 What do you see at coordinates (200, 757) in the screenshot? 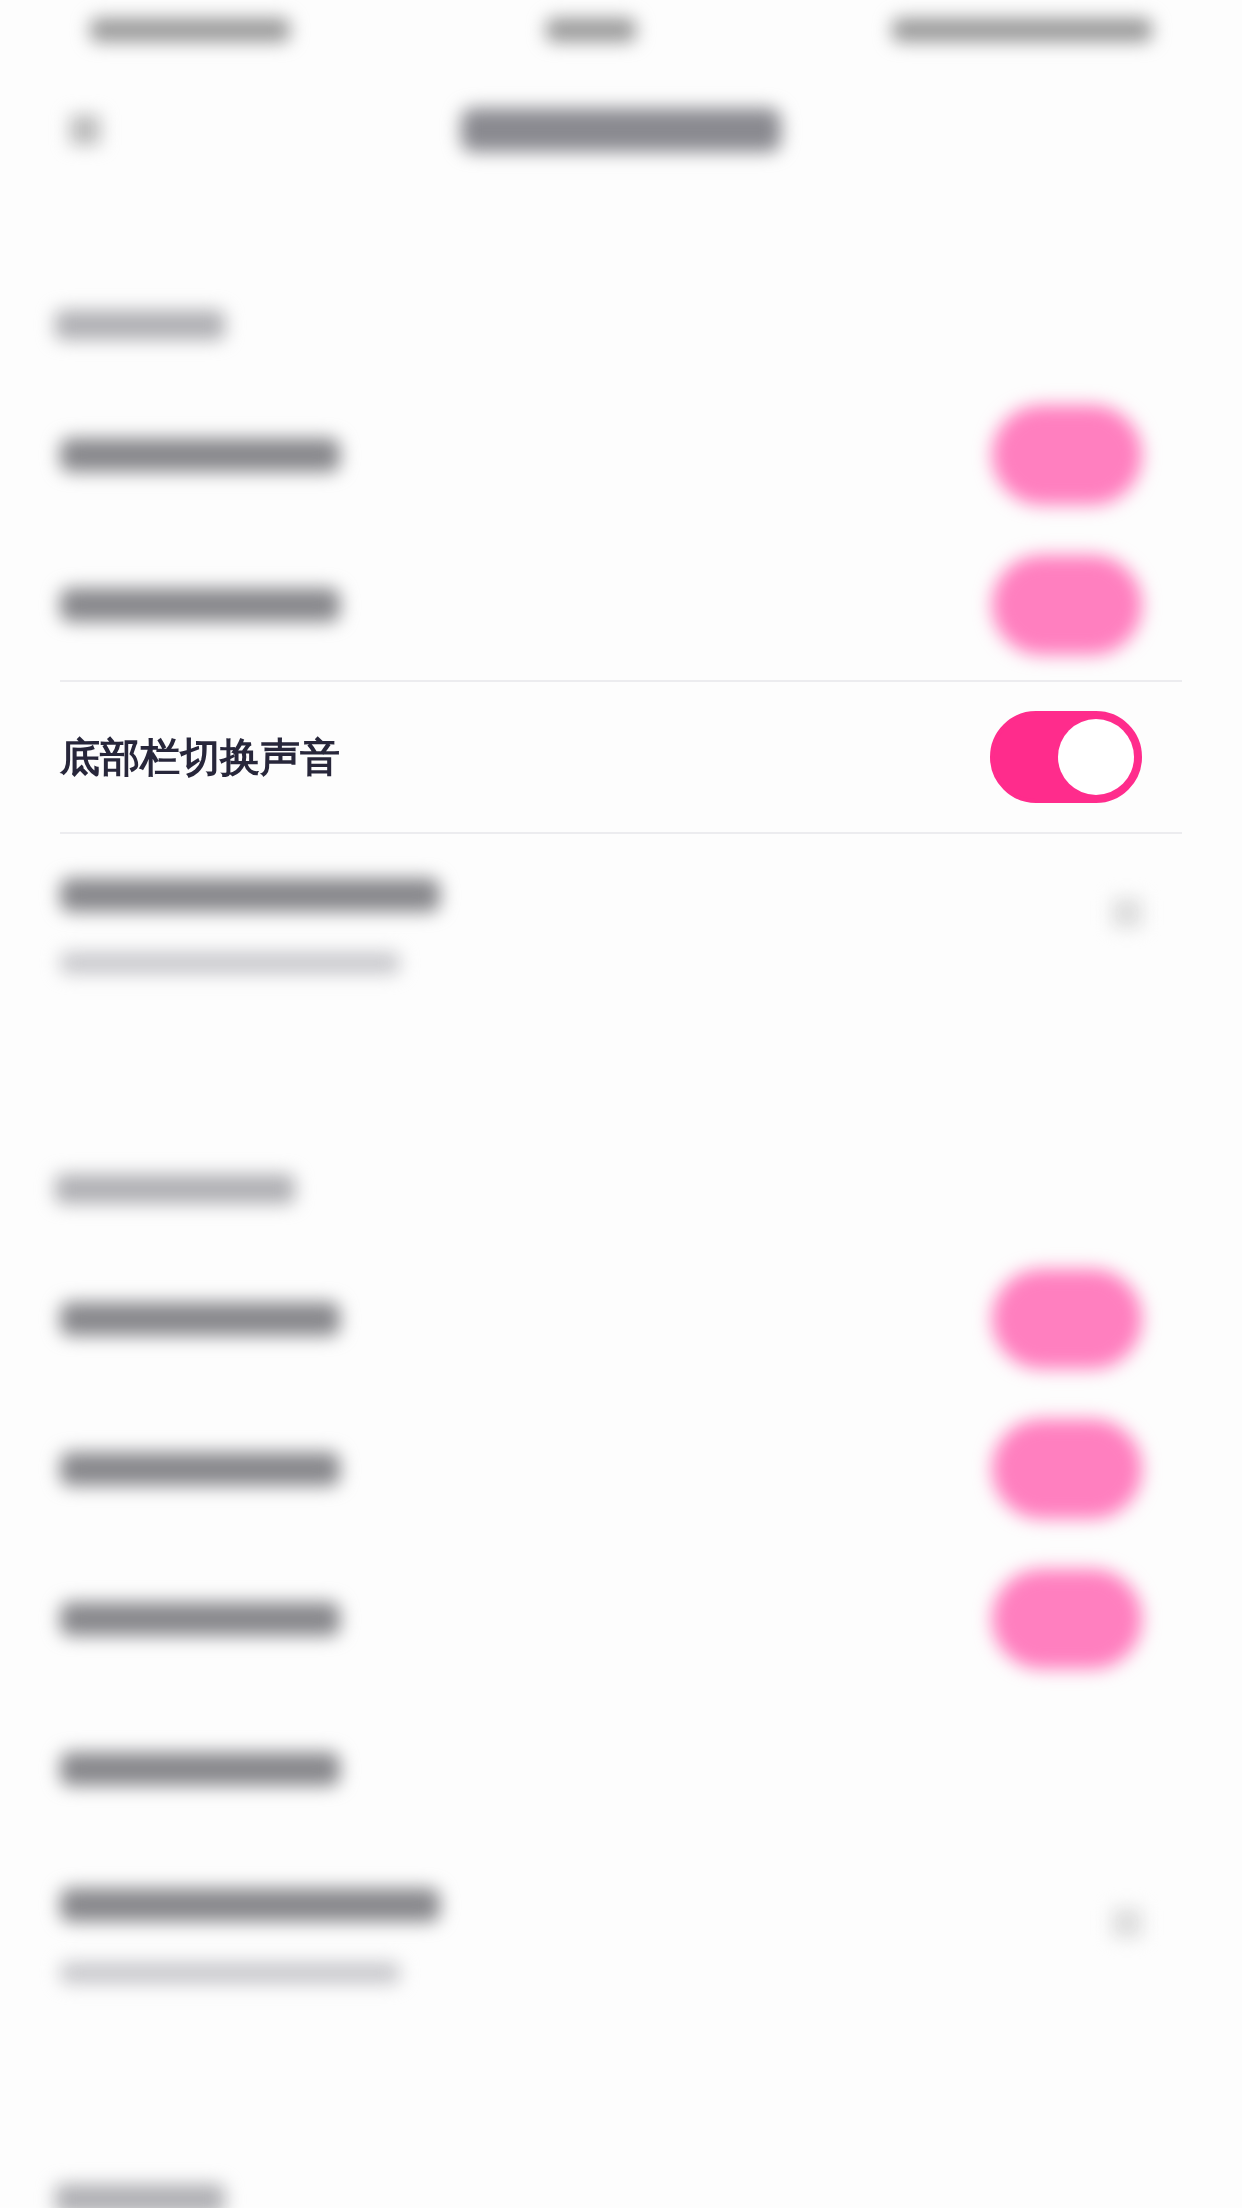
I see `setting-label: 底部栏切换声音` at bounding box center [200, 757].